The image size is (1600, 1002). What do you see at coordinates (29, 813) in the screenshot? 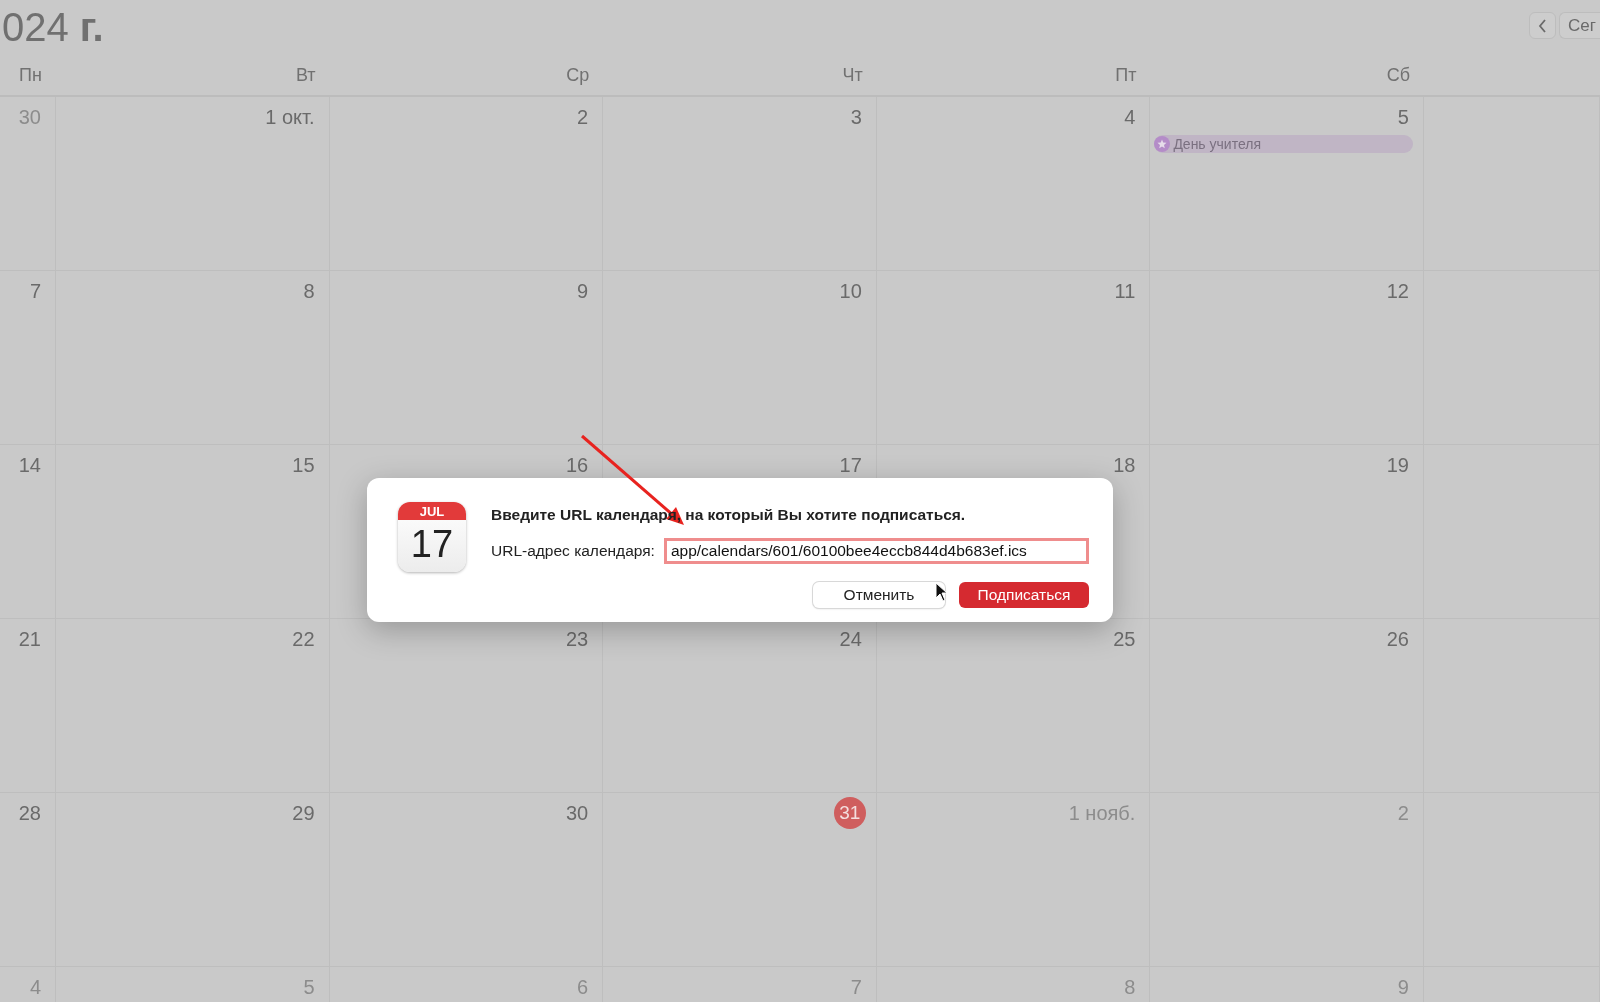
I see `day-number: 28` at bounding box center [29, 813].